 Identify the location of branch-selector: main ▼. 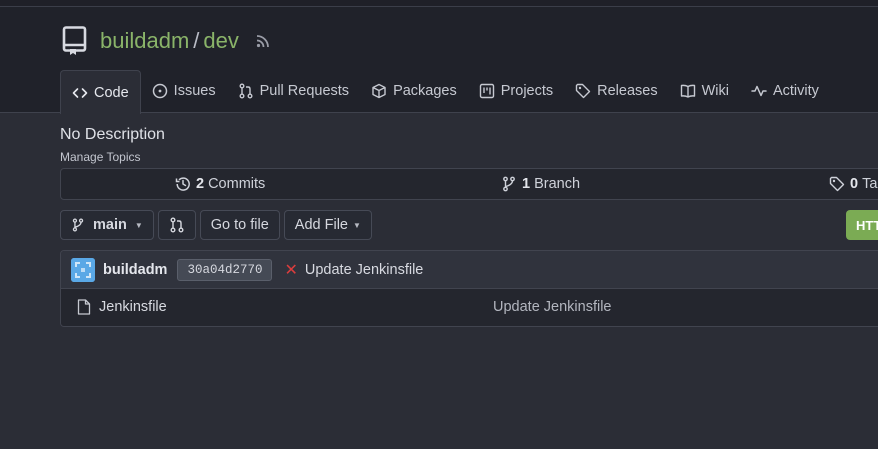
(107, 225).